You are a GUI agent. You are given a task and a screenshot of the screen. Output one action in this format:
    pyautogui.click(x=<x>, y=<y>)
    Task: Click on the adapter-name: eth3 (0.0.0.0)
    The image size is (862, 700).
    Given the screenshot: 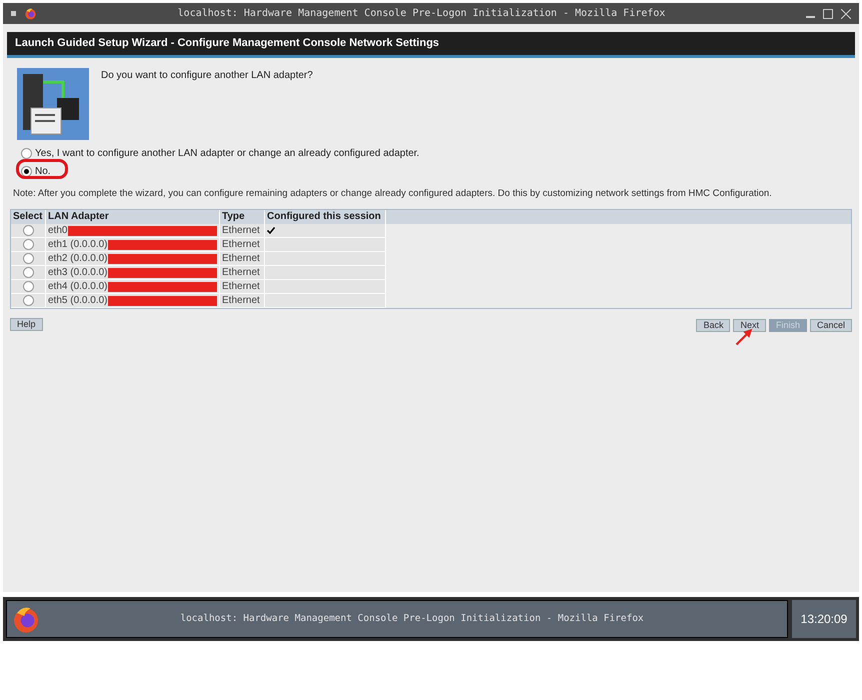 What is the action you would take?
    pyautogui.click(x=78, y=273)
    